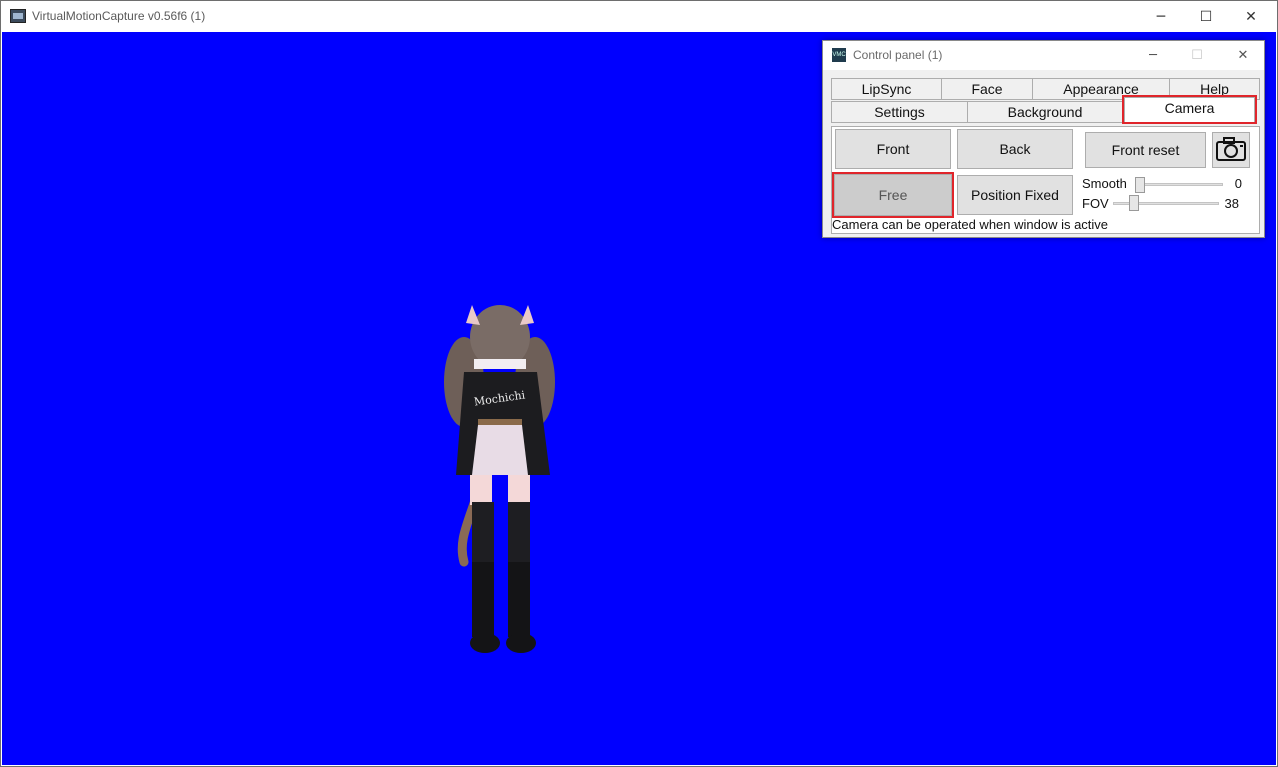 The height and width of the screenshot is (767, 1278). I want to click on front-reset-button: Front reset, so click(1145, 150).